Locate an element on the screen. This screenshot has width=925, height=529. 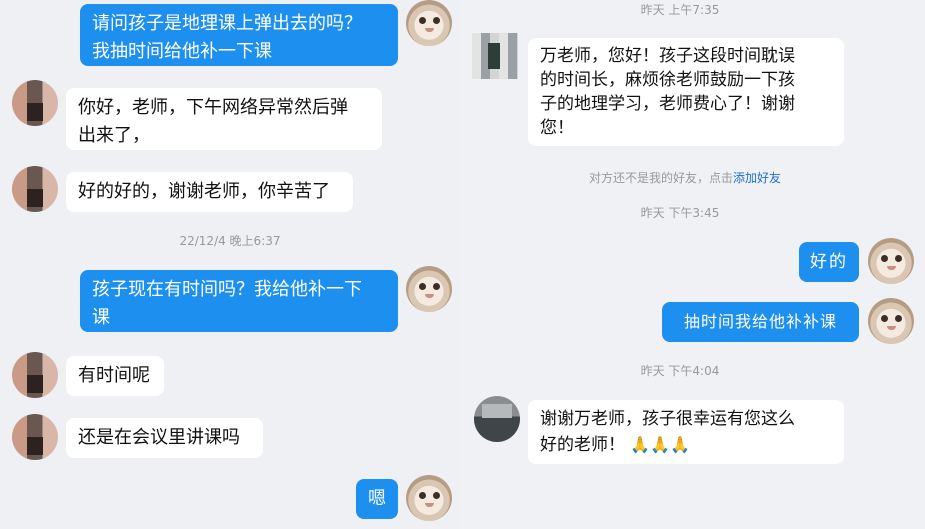
timestamp: 22/12/4 晚上6:37 is located at coordinates (230, 241).